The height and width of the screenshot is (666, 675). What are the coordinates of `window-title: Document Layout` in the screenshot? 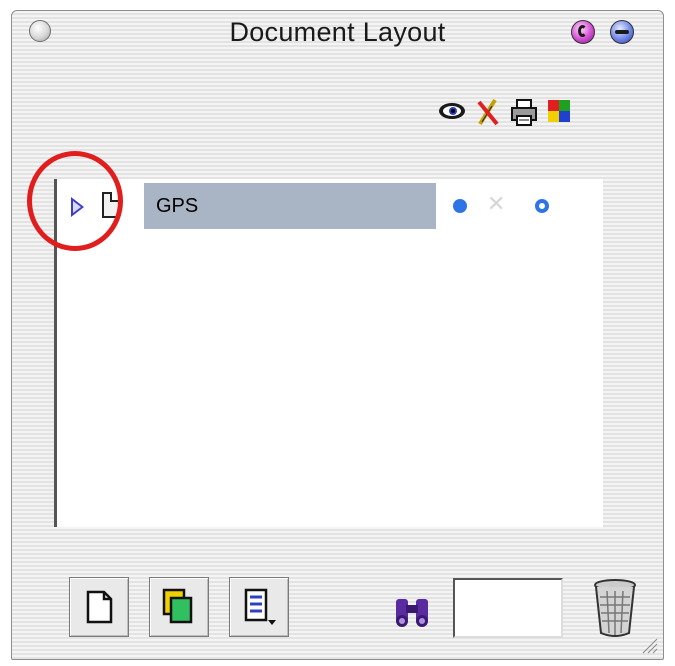 It's located at (337, 32).